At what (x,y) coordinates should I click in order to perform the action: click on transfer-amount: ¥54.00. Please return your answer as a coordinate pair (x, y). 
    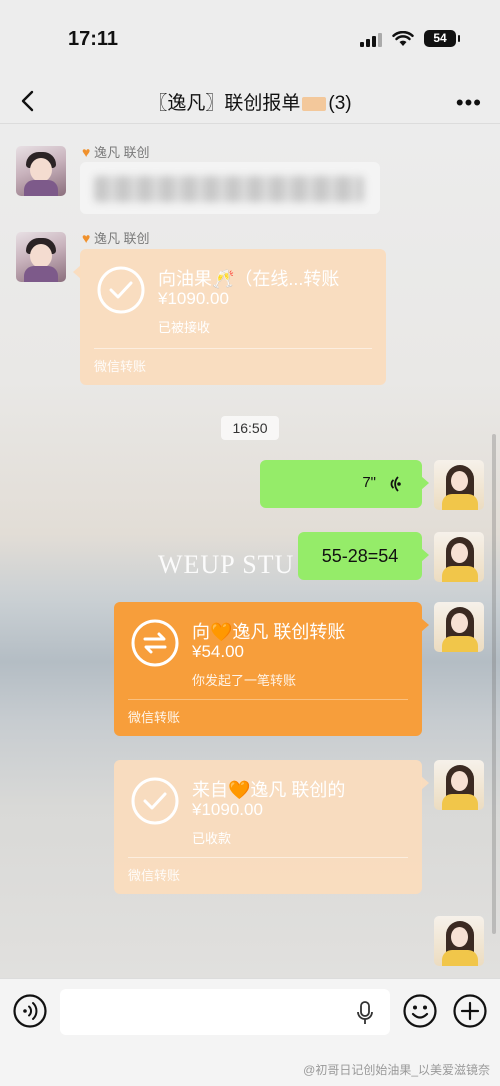
    Looking at the image, I should click on (218, 651).